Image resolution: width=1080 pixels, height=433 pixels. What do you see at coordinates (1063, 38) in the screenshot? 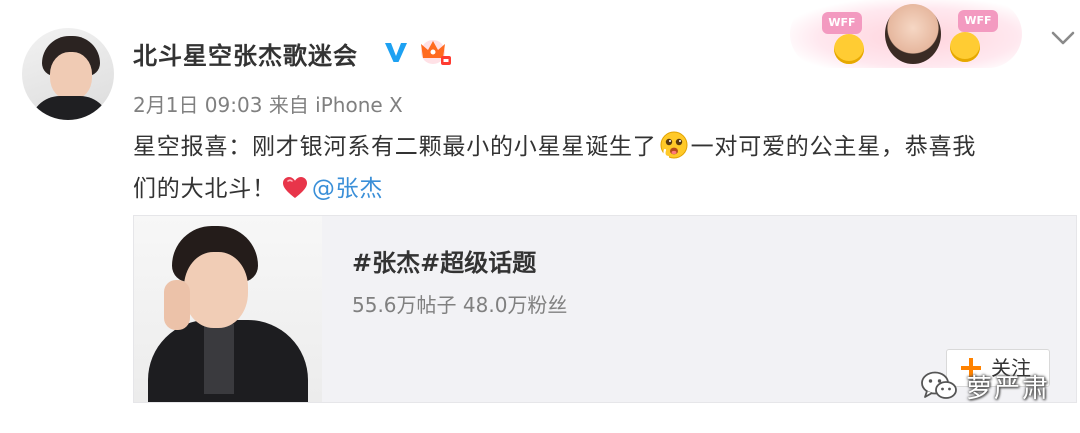
I see `chevron-down-icon` at bounding box center [1063, 38].